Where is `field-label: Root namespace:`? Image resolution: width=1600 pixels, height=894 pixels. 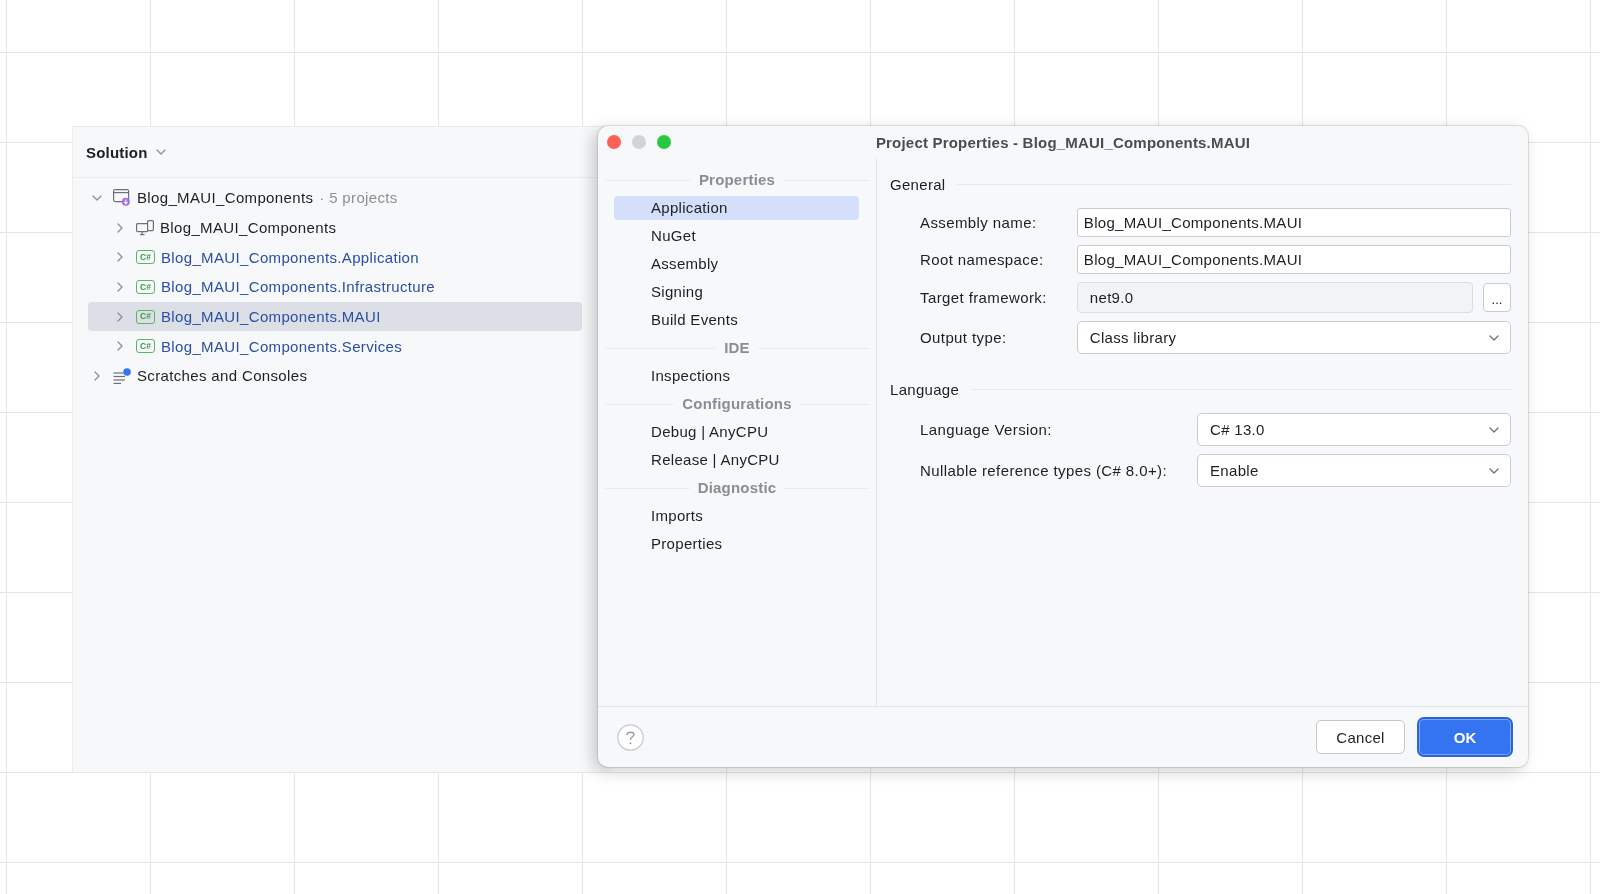
field-label: Root namespace: is located at coordinates (982, 259).